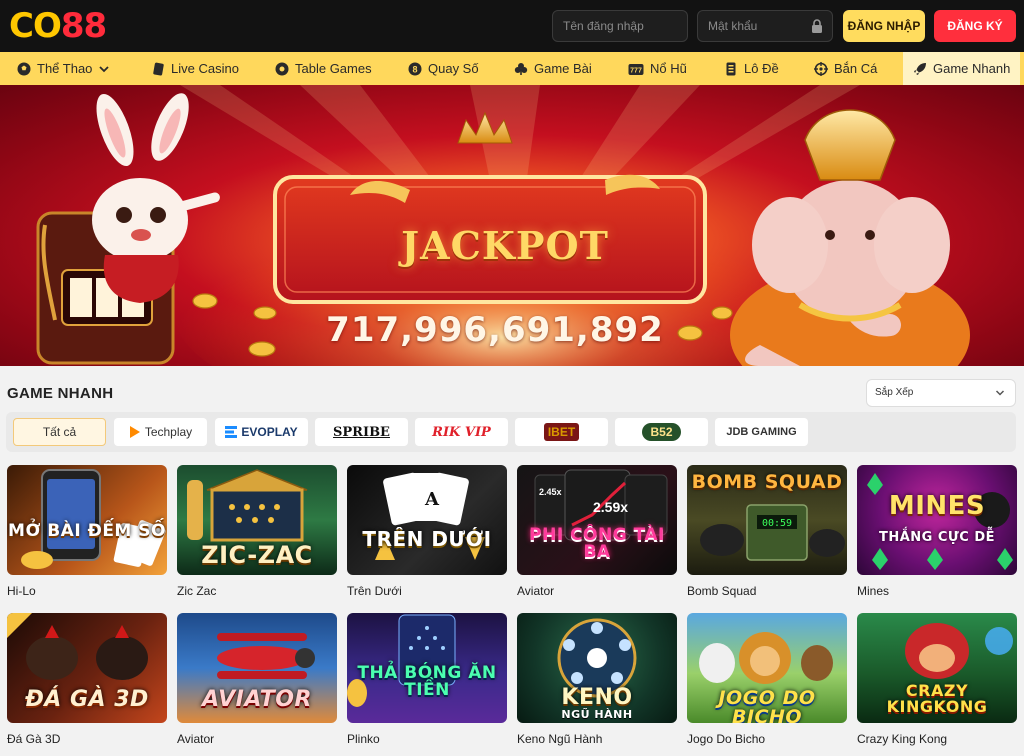  Describe the element at coordinates (884, 26) in the screenshot. I see `login-button: ĐĂNG NHẬP` at that location.